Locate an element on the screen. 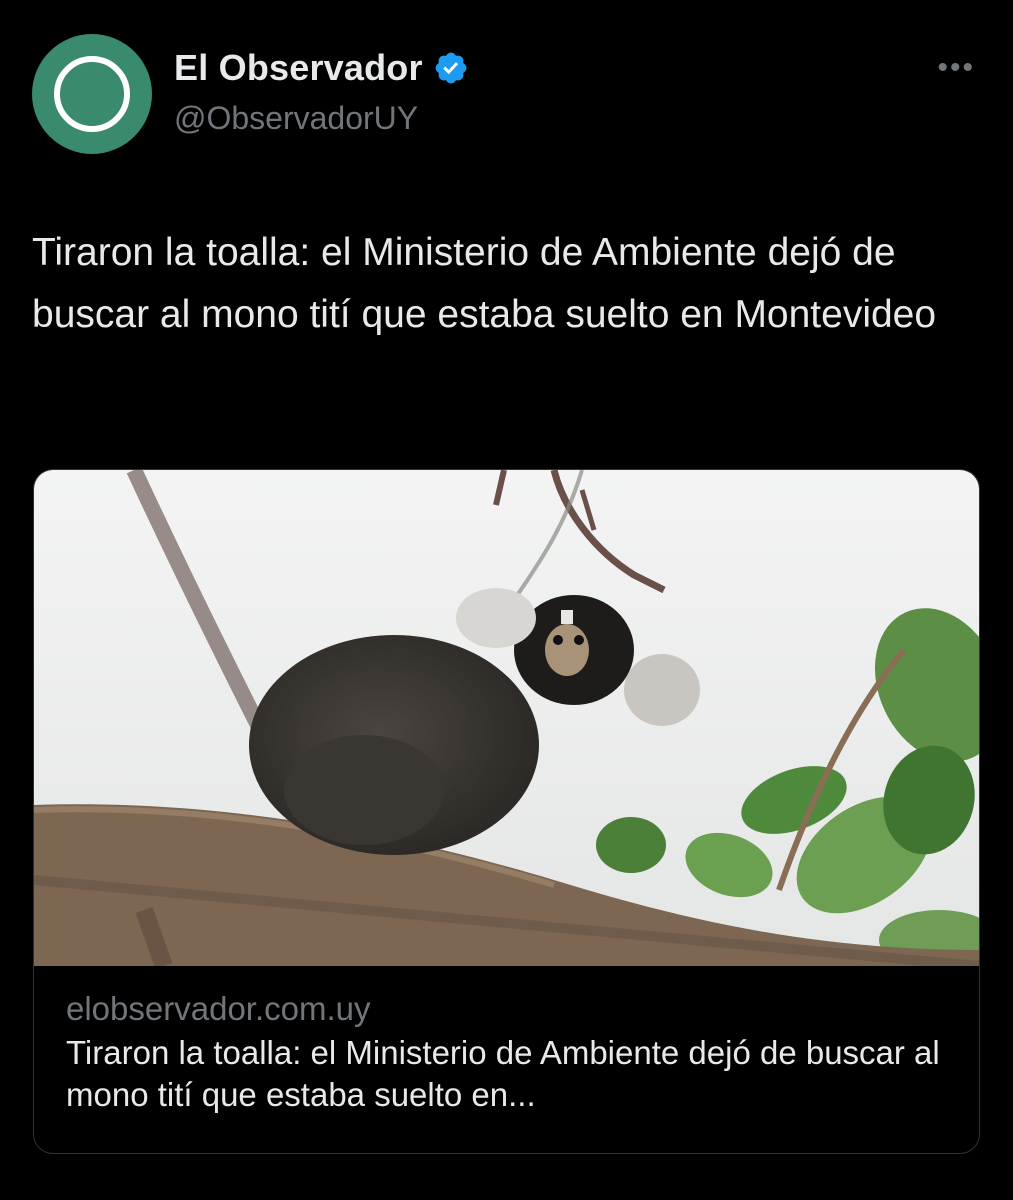 The width and height of the screenshot is (1013, 1200). avatar is located at coordinates (92, 94).